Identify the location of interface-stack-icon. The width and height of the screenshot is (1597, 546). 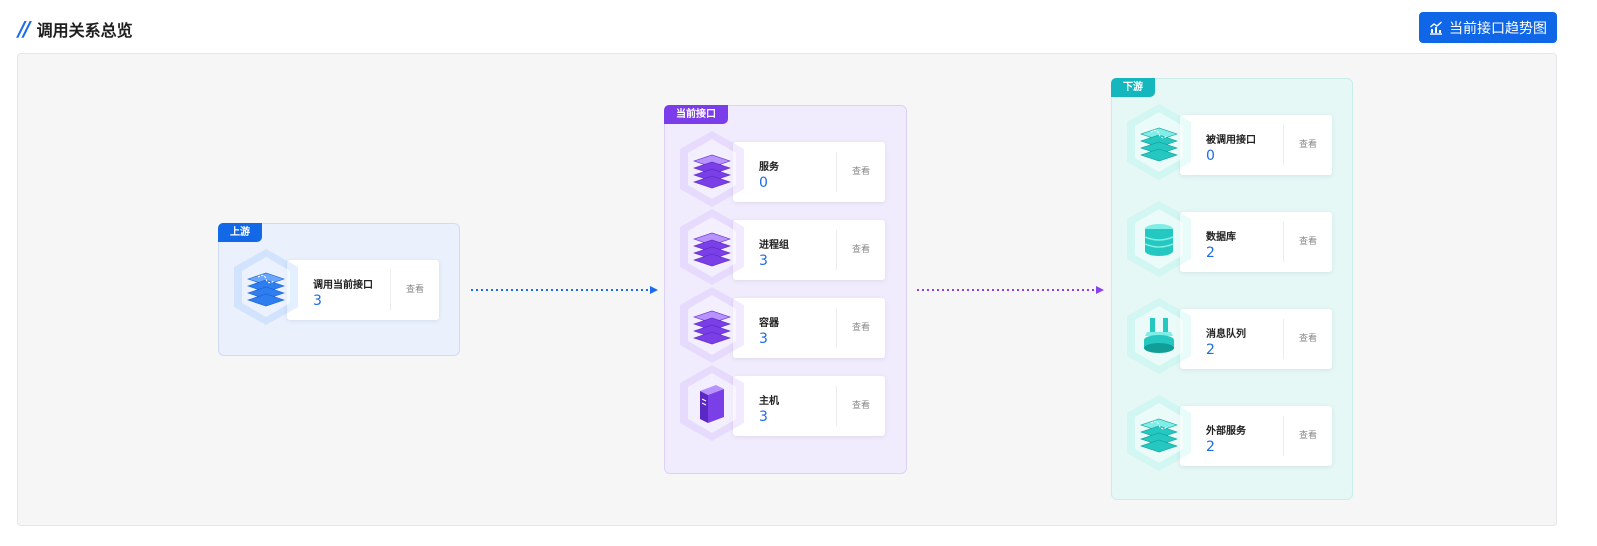
(266, 287).